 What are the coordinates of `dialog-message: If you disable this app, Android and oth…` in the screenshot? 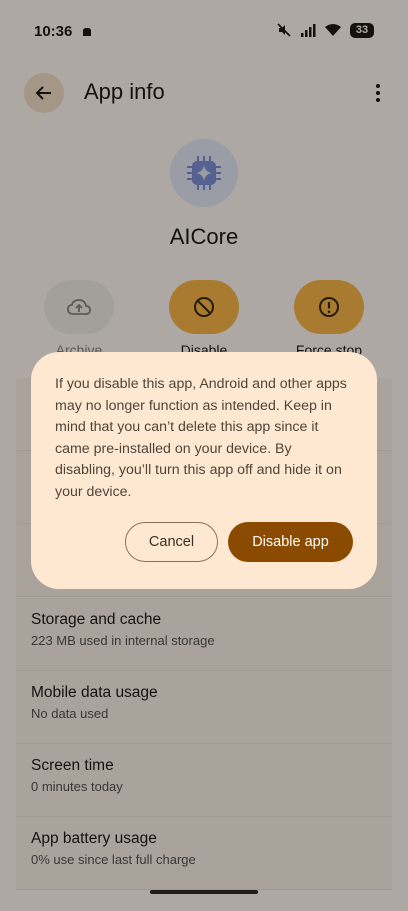 It's located at (201, 438).